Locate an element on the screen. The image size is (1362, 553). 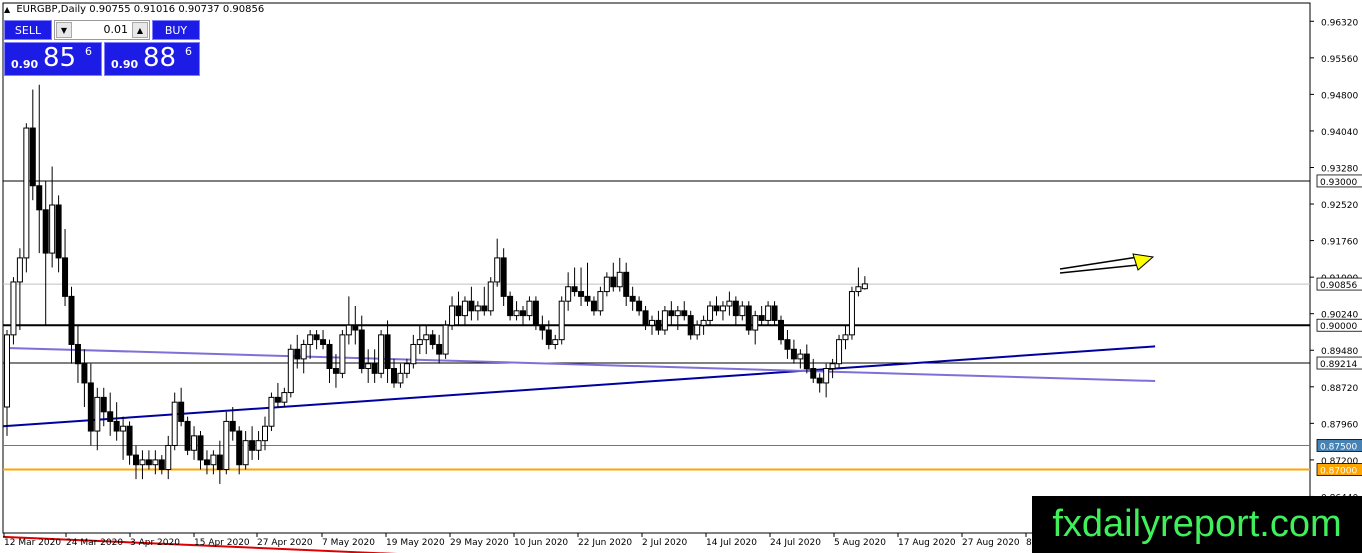
symbol-name: EURGBP,Daily is located at coordinates (51, 9).